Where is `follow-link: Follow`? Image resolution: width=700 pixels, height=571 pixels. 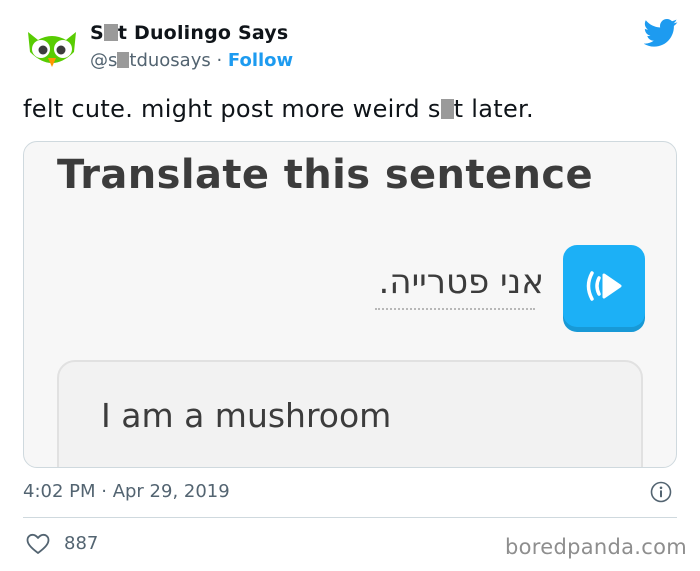 follow-link: Follow is located at coordinates (260, 60).